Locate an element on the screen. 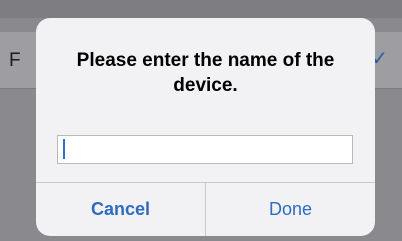  background-row-label: F is located at coordinates (15, 60).